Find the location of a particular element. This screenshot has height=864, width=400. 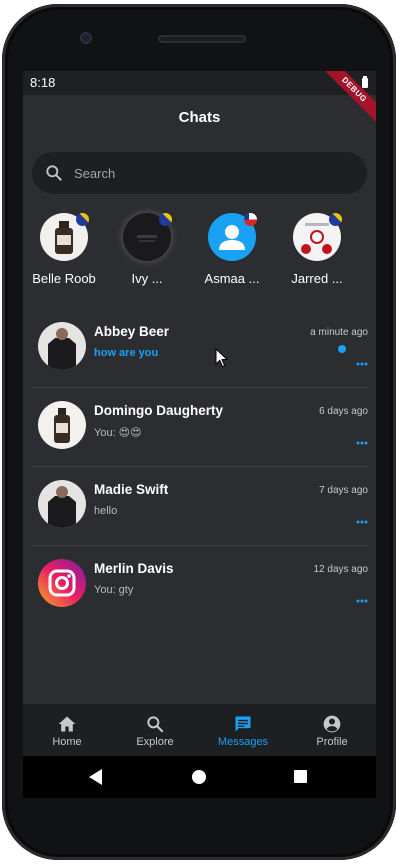

nav-item-messages: Messages is located at coordinates (243, 730).